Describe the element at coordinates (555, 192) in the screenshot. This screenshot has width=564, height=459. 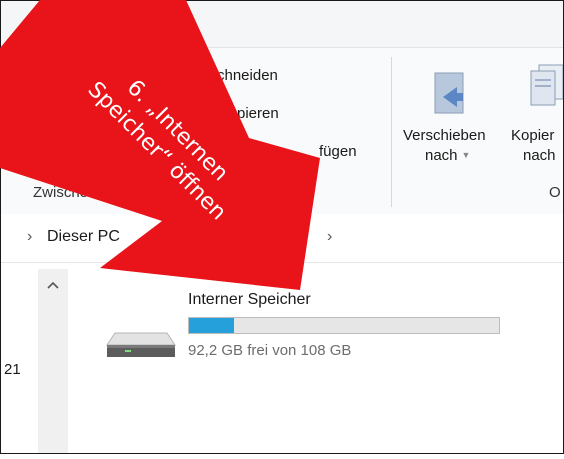
I see `organize-group-label: O` at that location.